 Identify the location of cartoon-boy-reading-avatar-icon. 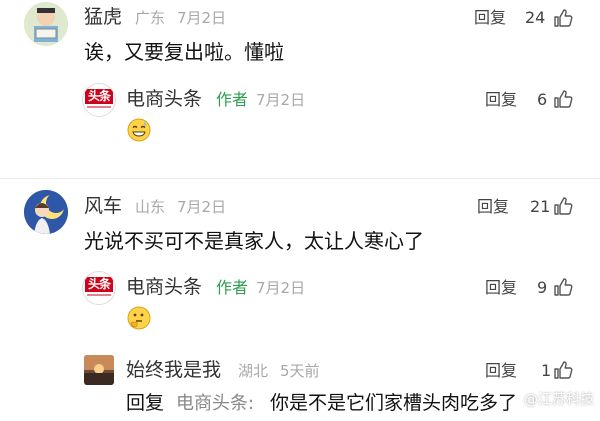
(46, 24).